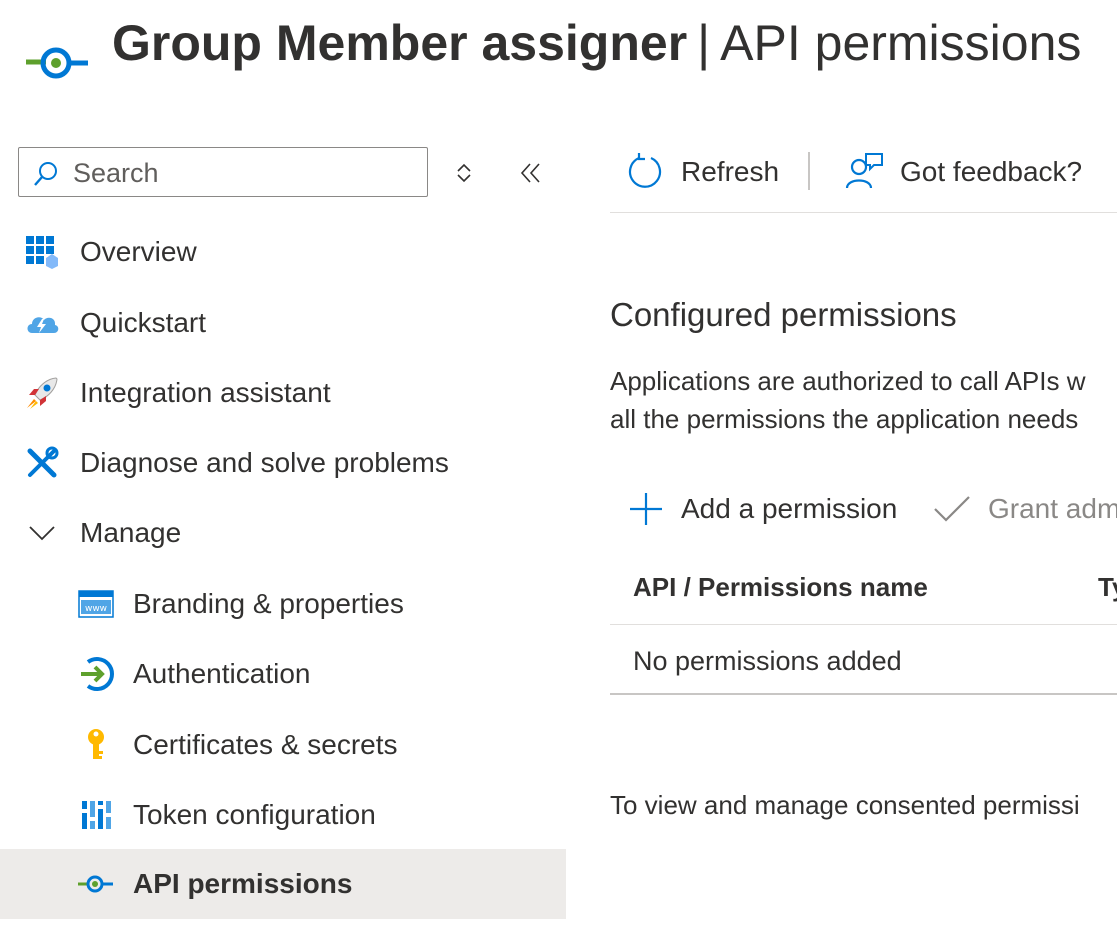 The image size is (1117, 932). I want to click on section-heading: Configured permissions, so click(783, 314).